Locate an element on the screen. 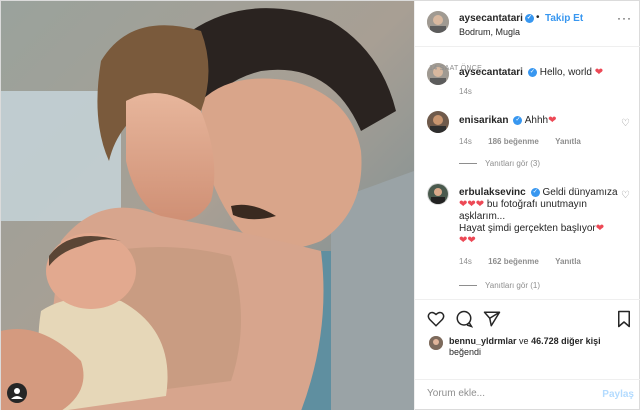 This screenshot has width=640, height=410. caption-text: Hello, world is located at coordinates (565, 72).